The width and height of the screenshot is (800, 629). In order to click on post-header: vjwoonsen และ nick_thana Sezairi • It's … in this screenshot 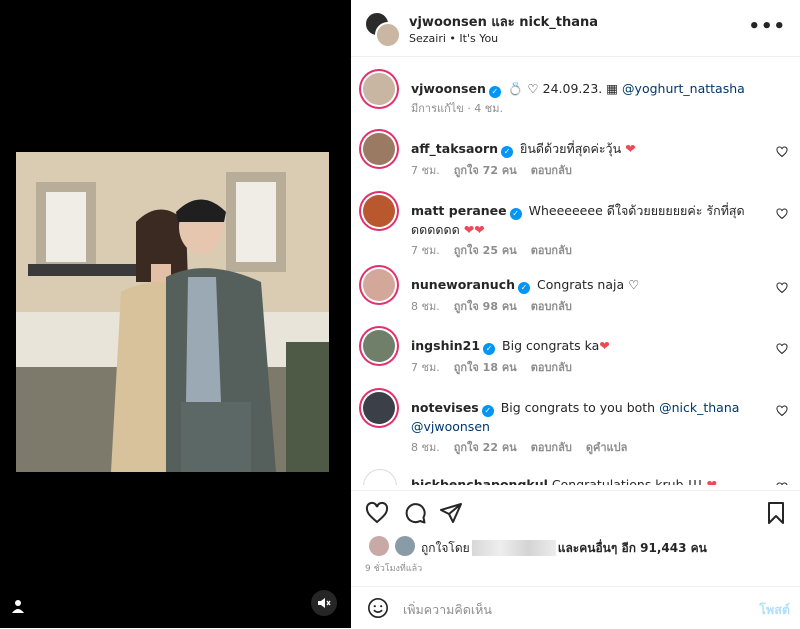, I will do `click(575, 28)`.